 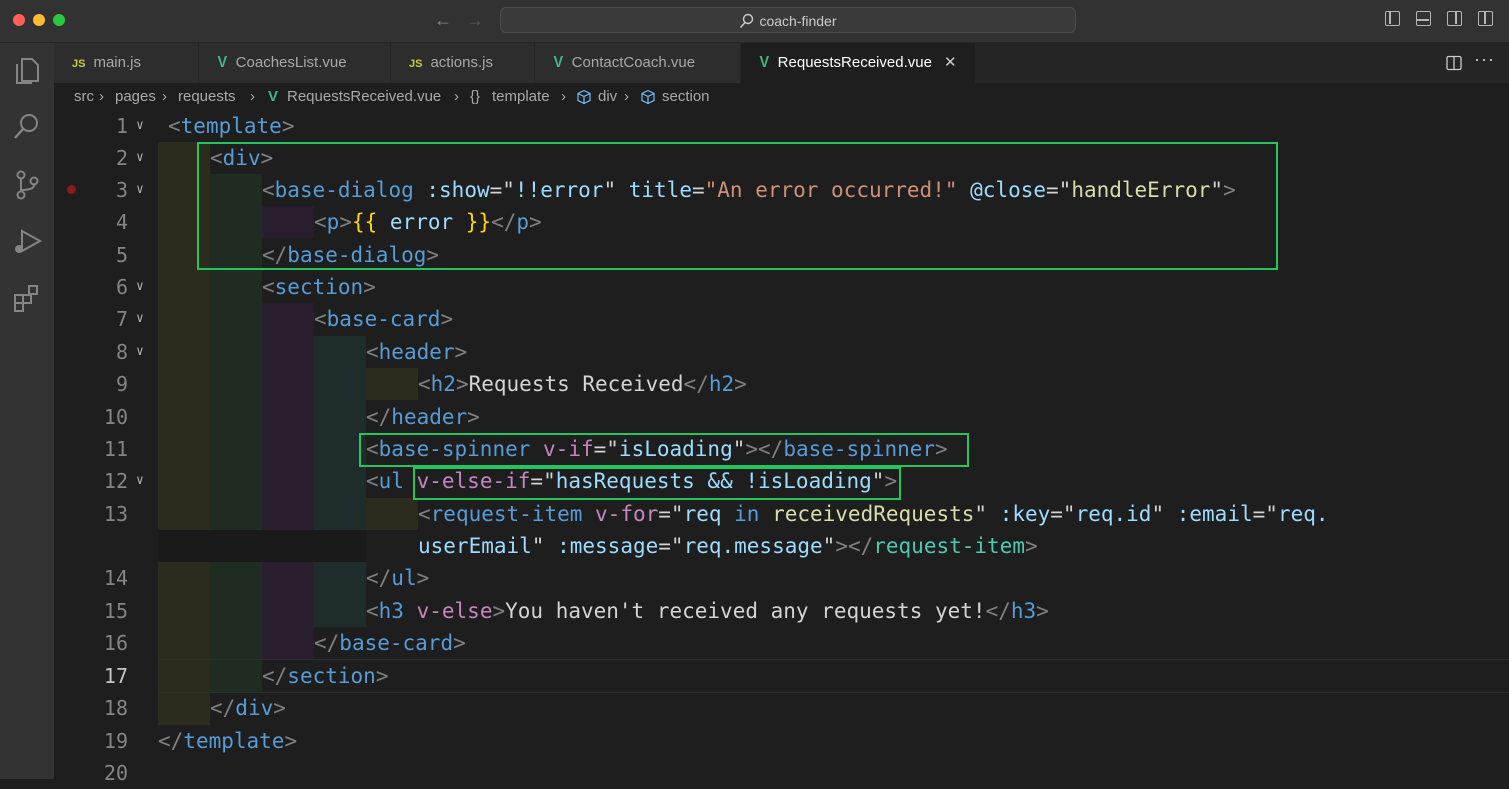 I want to click on breadcrumb-item: pages, so click(x=135, y=97).